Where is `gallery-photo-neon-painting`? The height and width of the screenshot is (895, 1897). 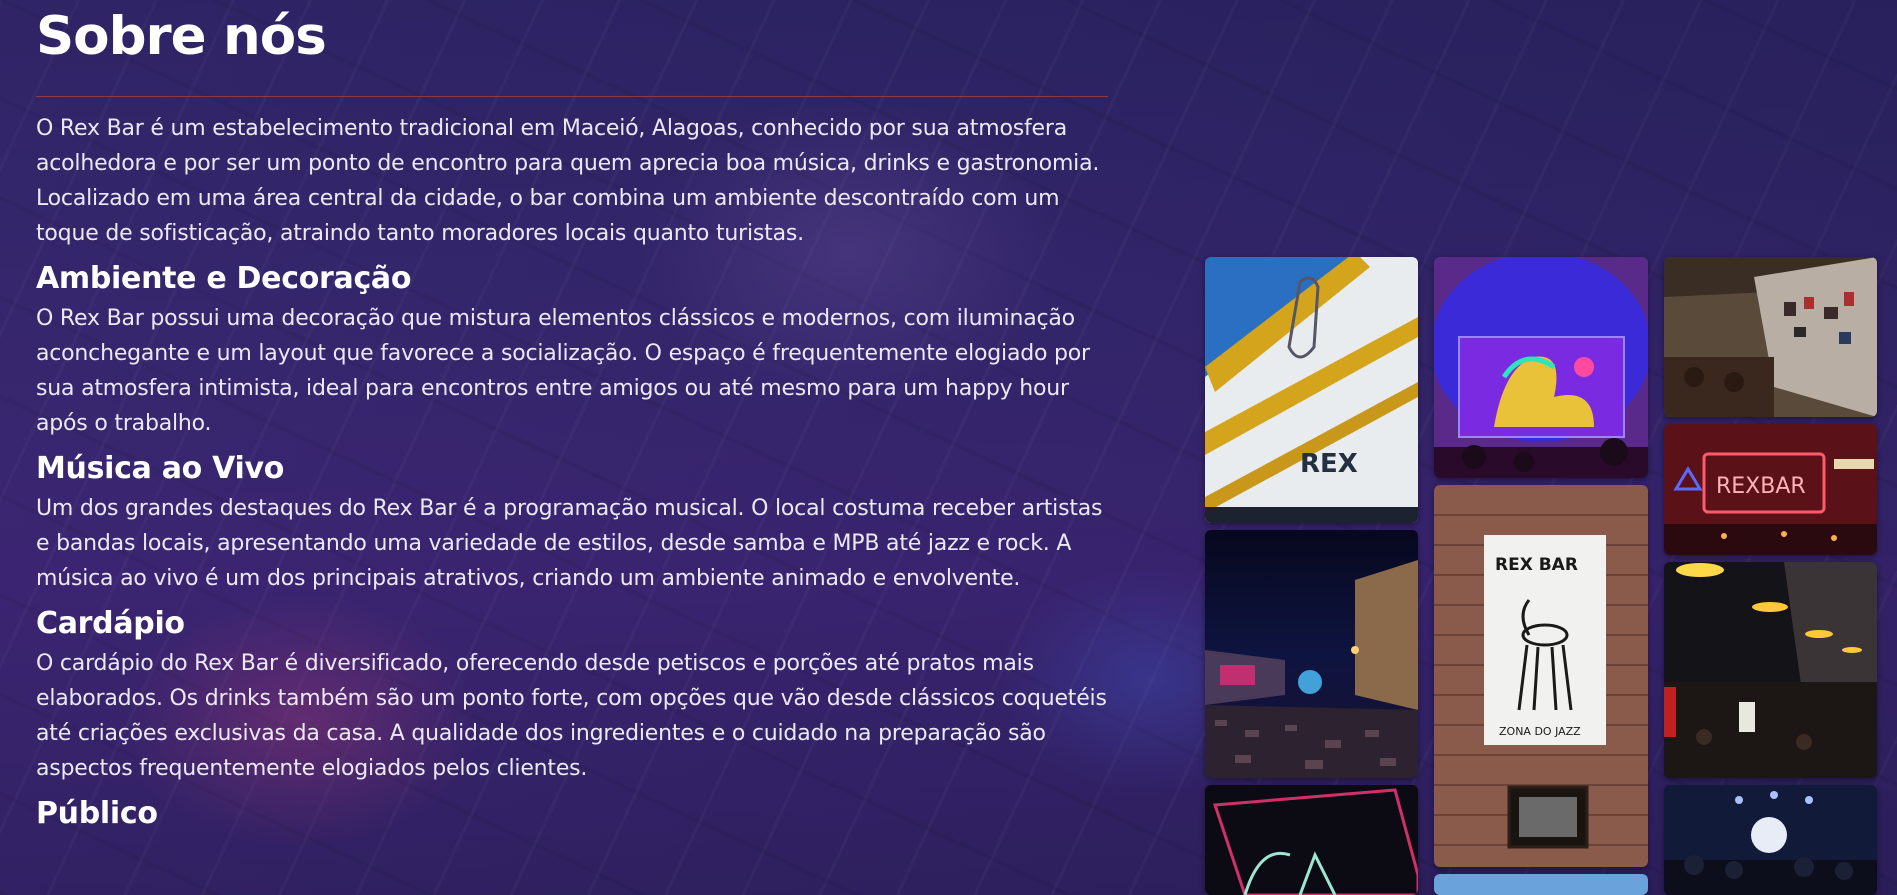 gallery-photo-neon-painting is located at coordinates (1541, 367).